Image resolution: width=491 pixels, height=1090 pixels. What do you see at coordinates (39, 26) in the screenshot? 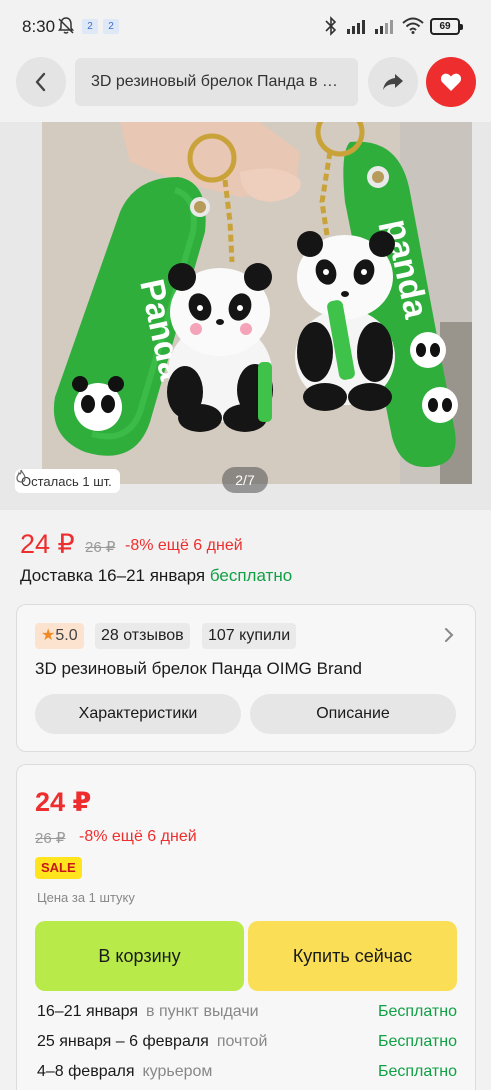
I see `status-time: 8:30` at bounding box center [39, 26].